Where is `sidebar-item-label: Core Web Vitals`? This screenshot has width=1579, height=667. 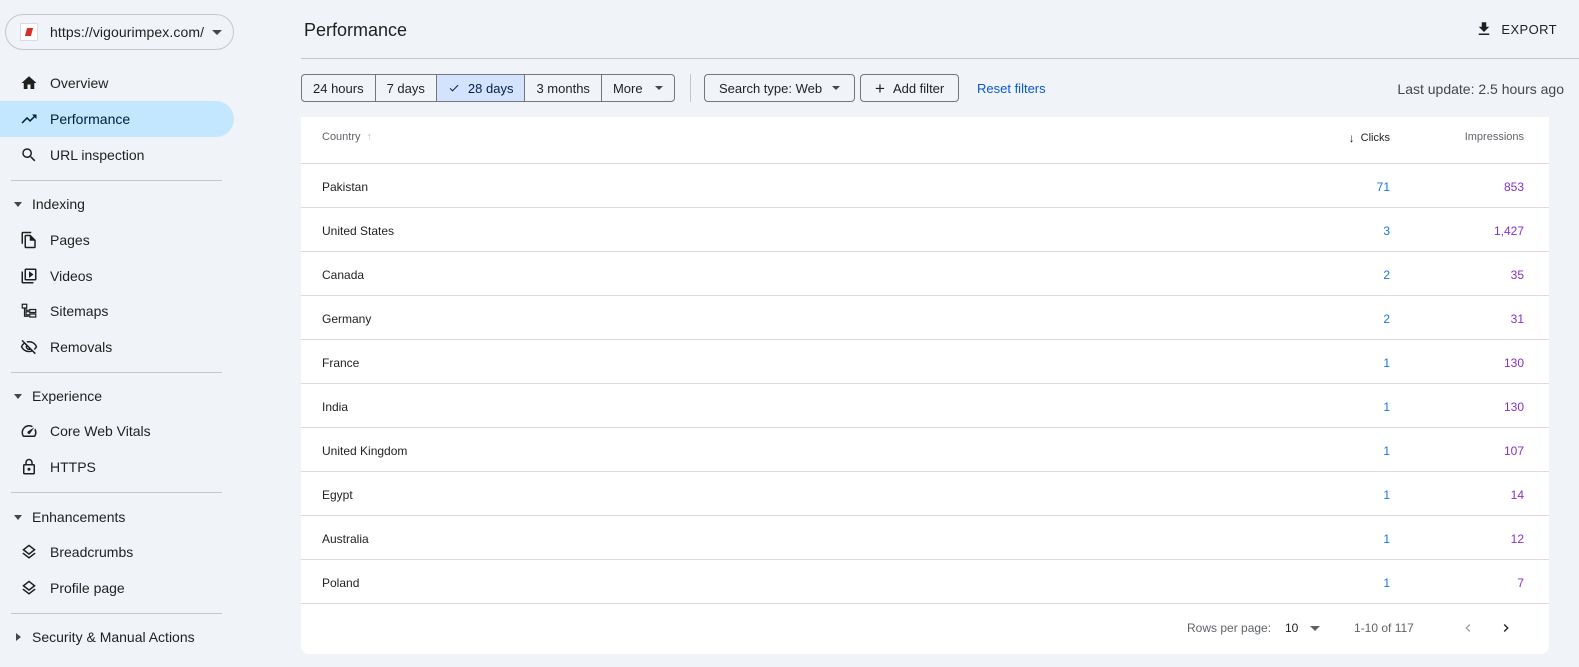 sidebar-item-label: Core Web Vitals is located at coordinates (100, 431).